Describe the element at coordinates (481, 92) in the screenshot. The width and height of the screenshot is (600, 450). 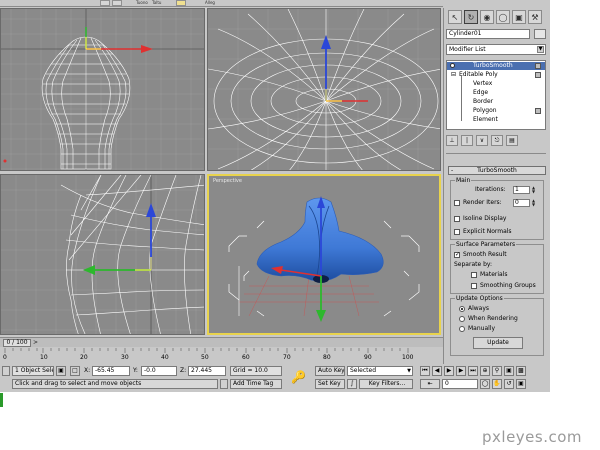
I see `stack-item-label: Edge` at that location.